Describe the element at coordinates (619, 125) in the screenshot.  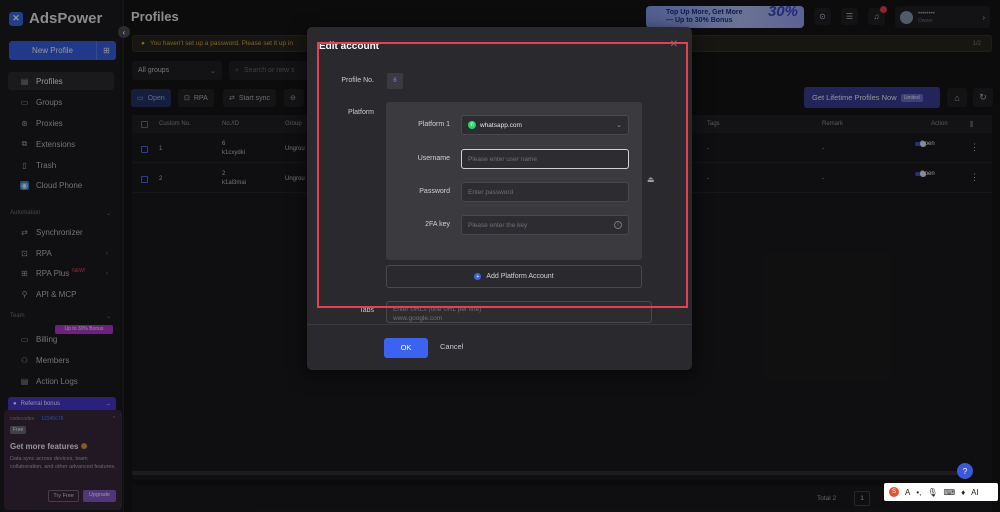
I see `chevron-down-icon: ⌄` at that location.